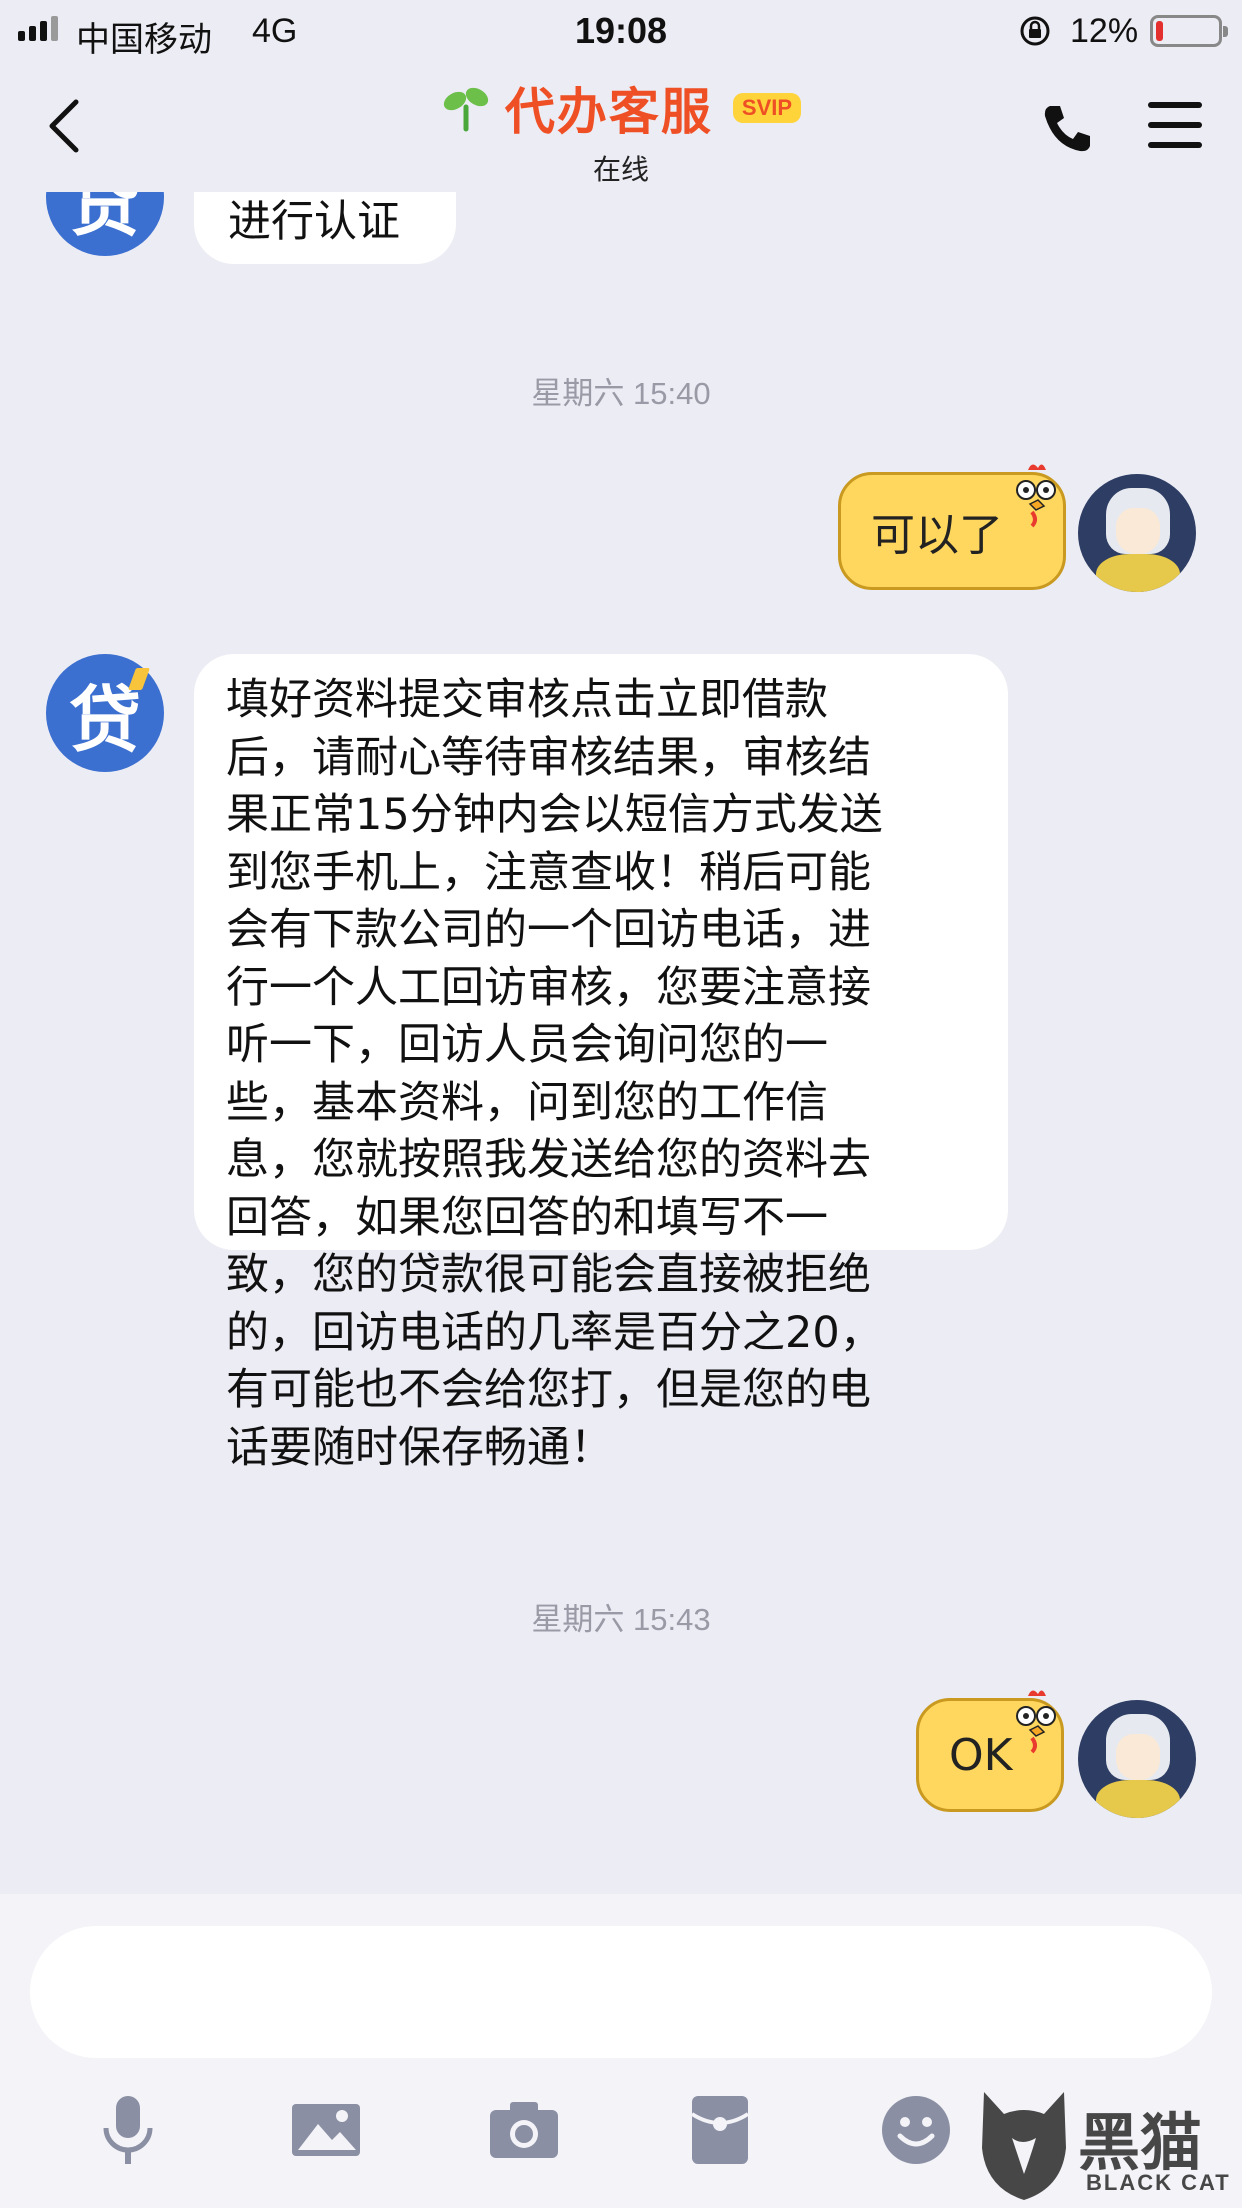  What do you see at coordinates (621, 1992) in the screenshot?
I see `message-input` at bounding box center [621, 1992].